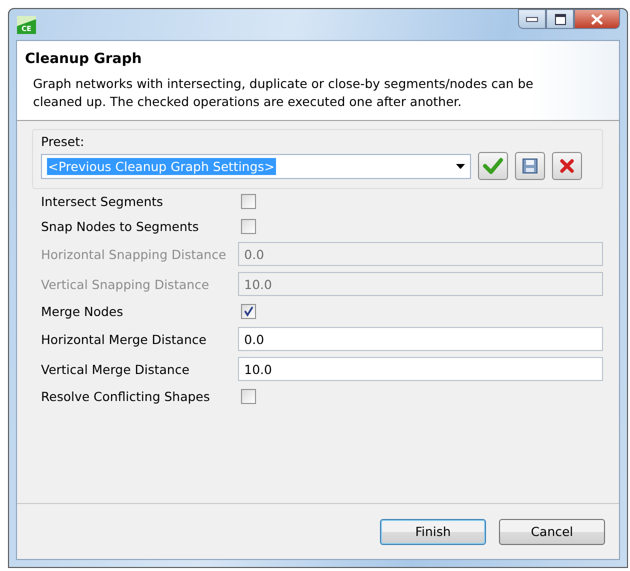 The image size is (630, 571). Describe the element at coordinates (120, 226) in the screenshot. I see `option-label: Snap Nodes to Segments` at that location.